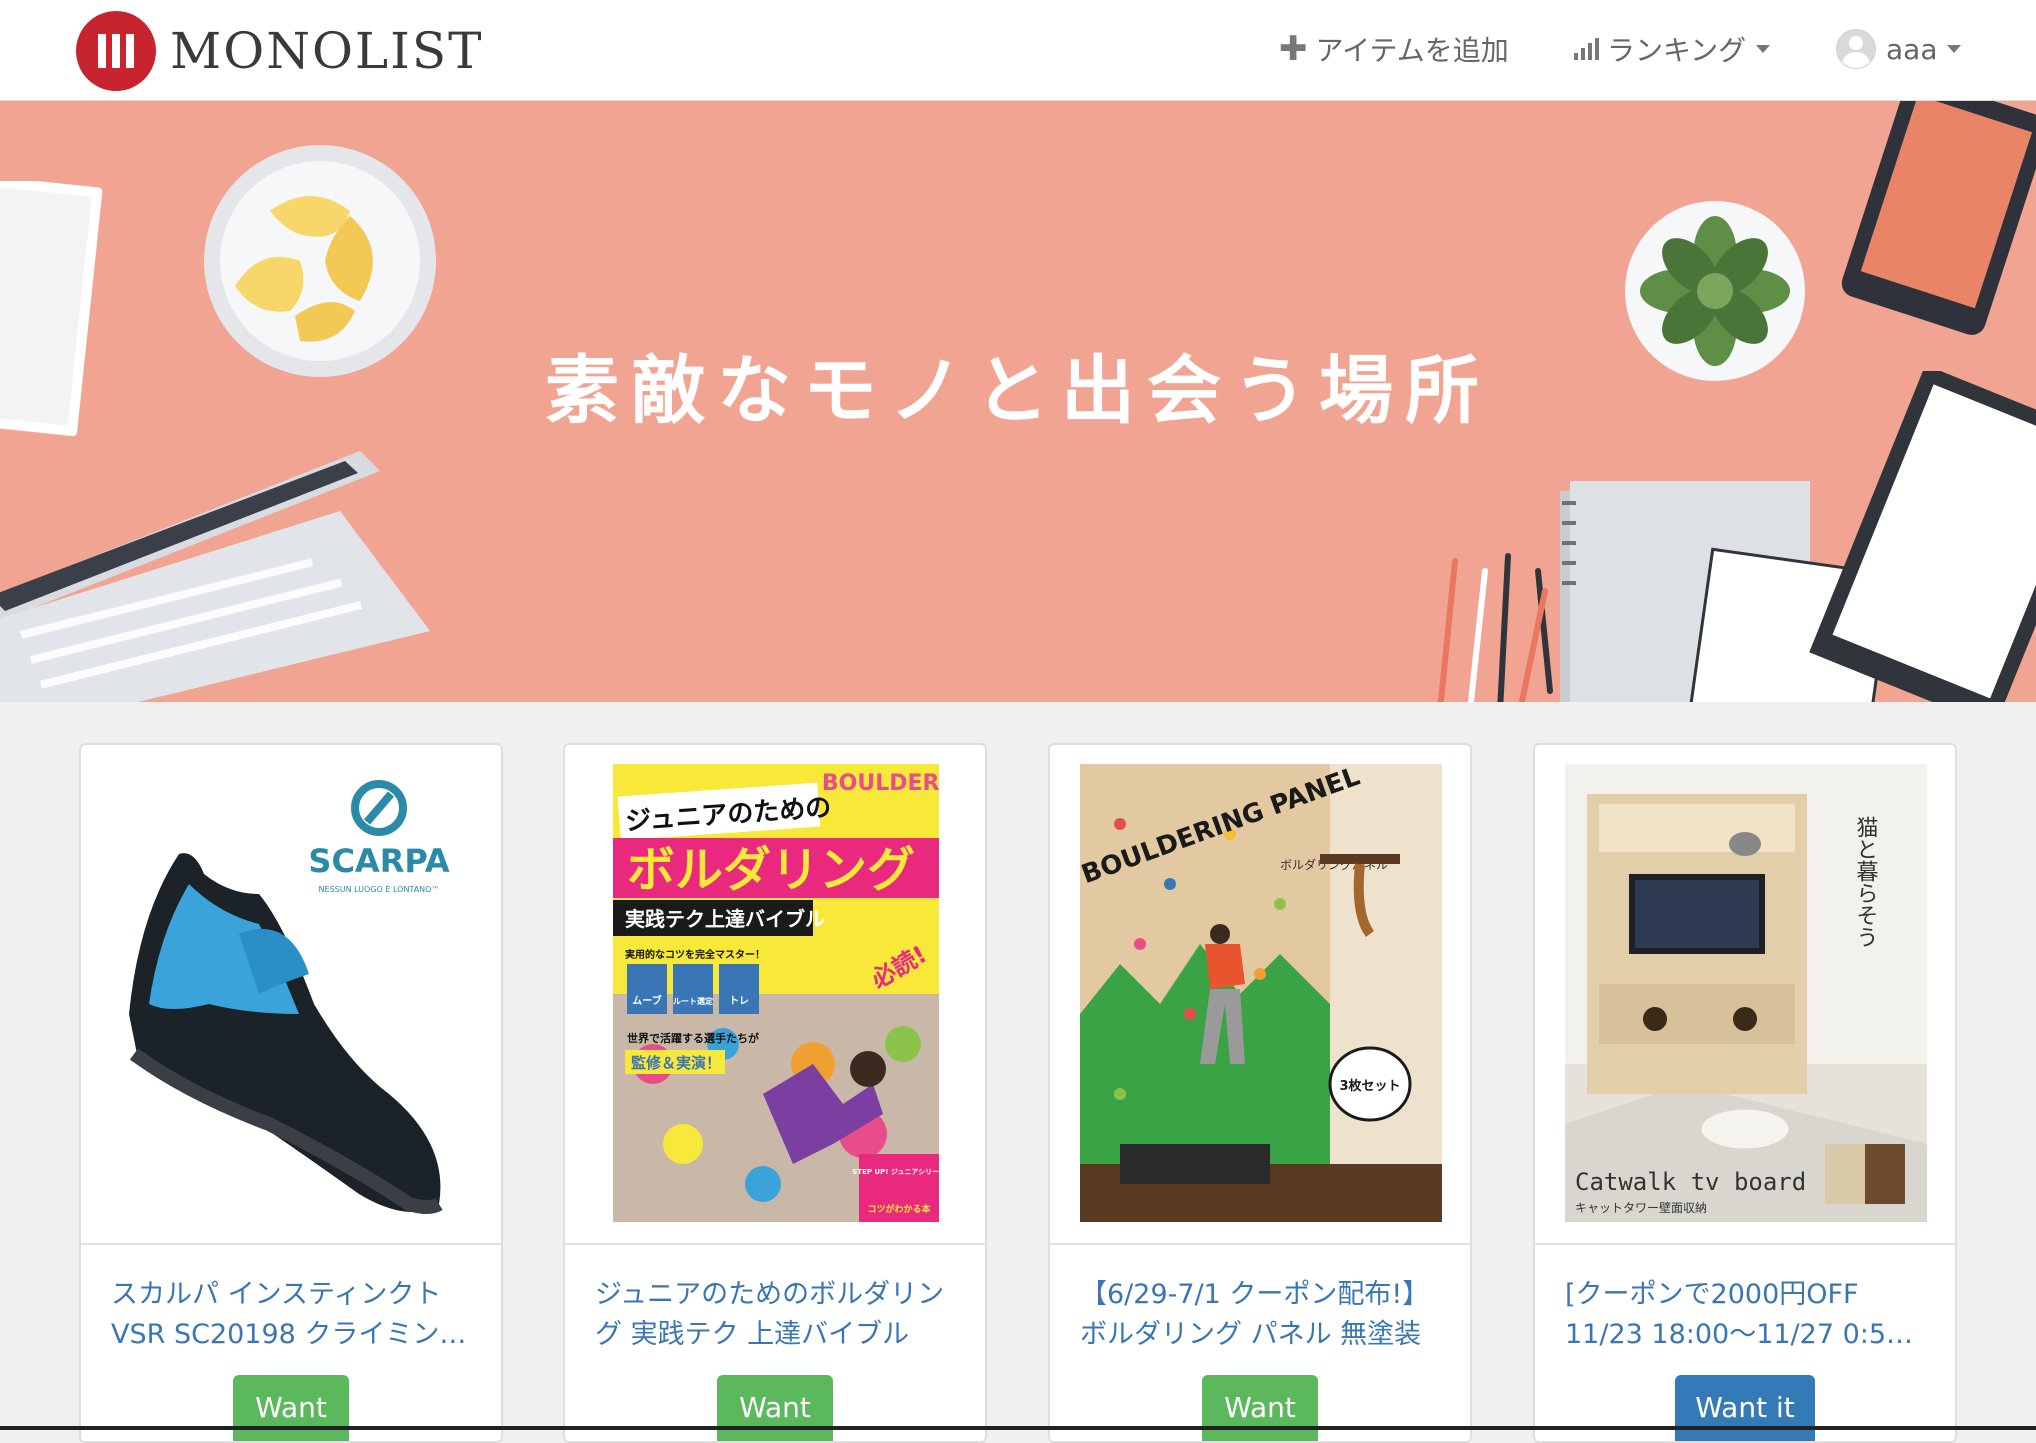  What do you see at coordinates (725, 919) in the screenshot?
I see `cover-line3: 実践テク上達バイブル` at bounding box center [725, 919].